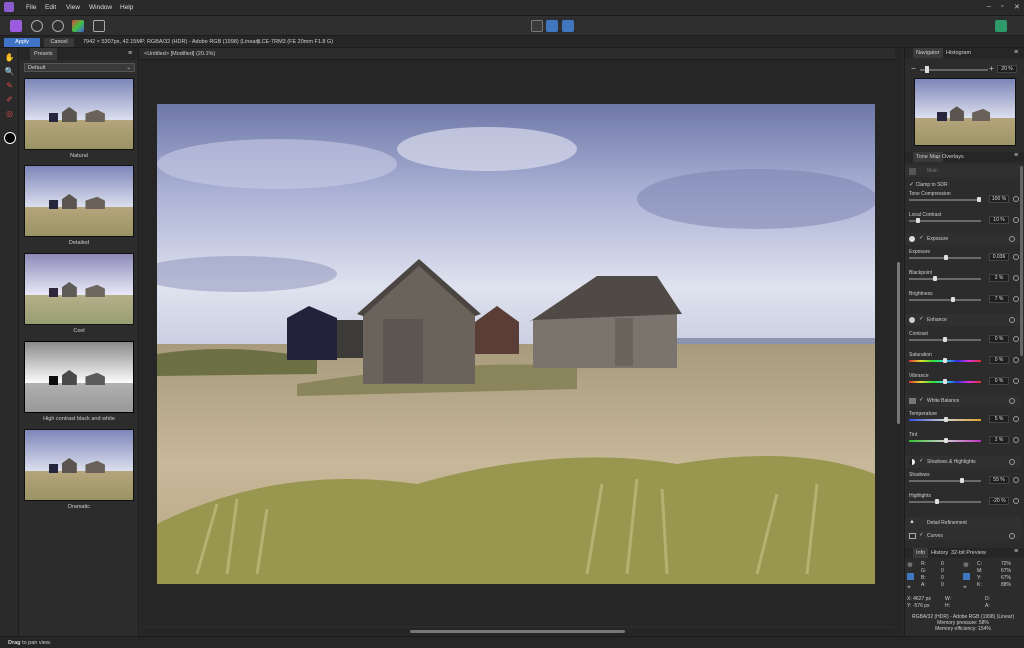 The width and height of the screenshot is (1024, 648). I want to click on cancel-button: Cancel, so click(59, 42).